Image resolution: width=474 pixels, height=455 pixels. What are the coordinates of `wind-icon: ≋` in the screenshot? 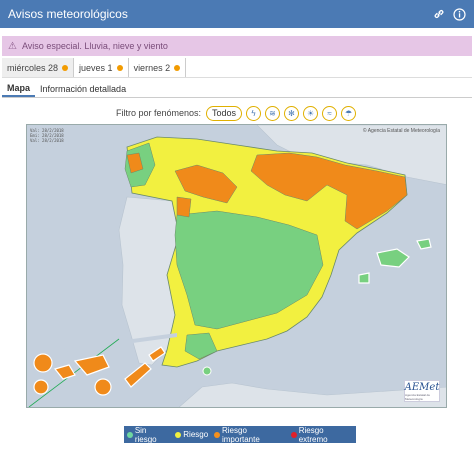 It's located at (273, 113).